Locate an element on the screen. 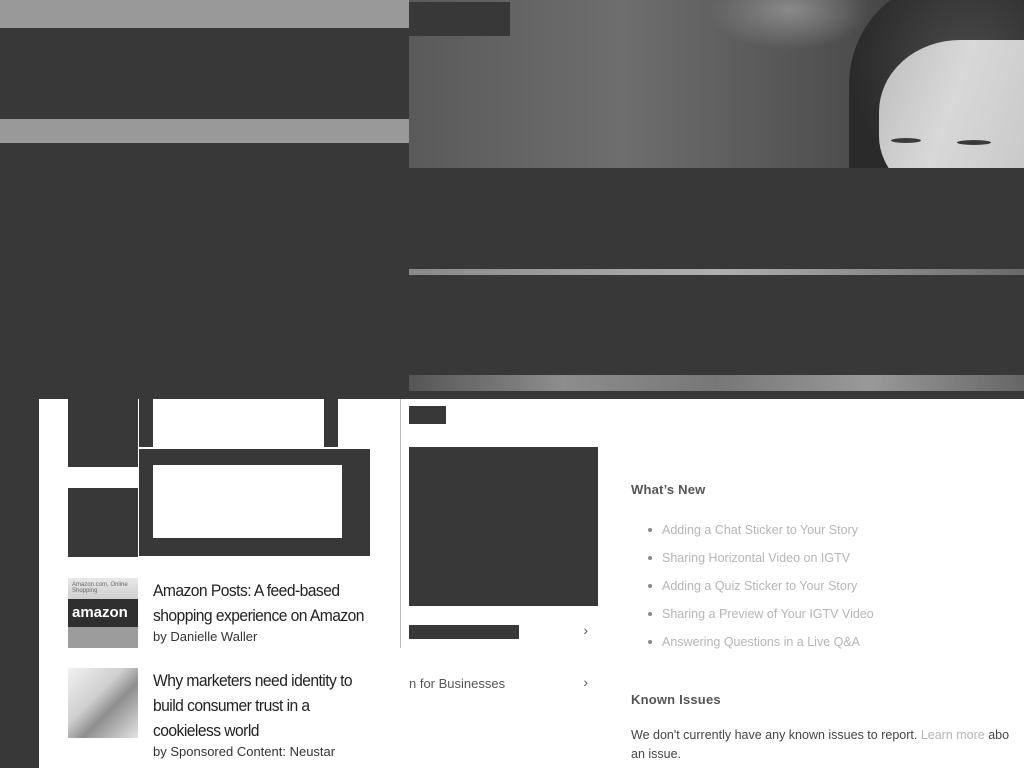 The image size is (1024, 768). photo-strip is located at coordinates (716, 272).